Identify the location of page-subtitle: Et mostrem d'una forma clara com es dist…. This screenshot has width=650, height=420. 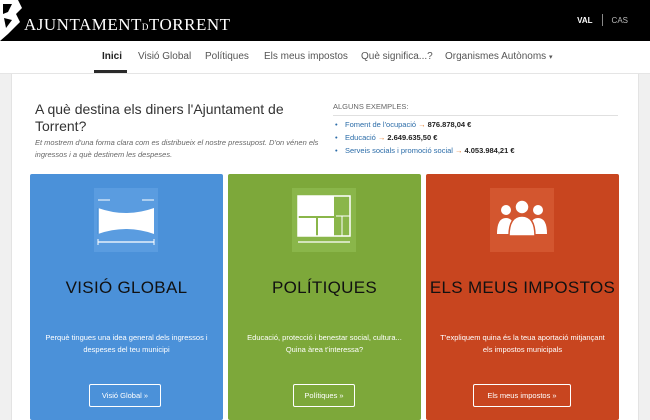
(177, 148).